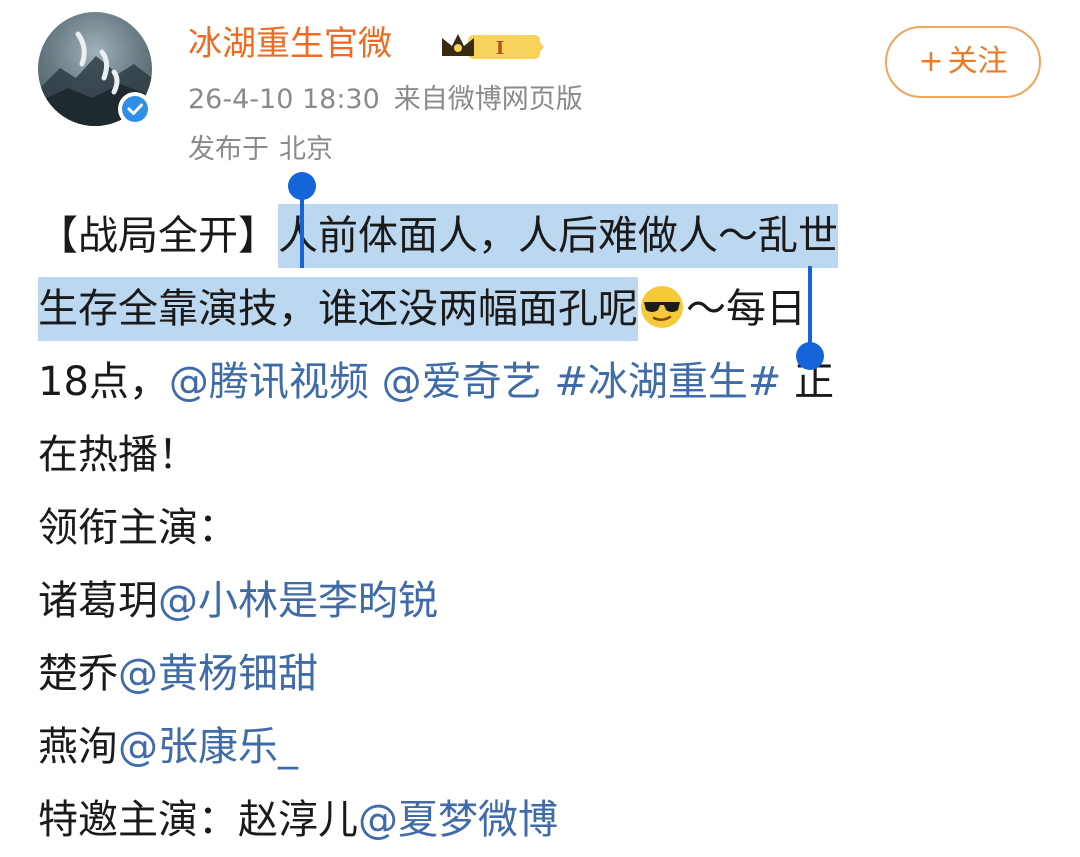 Image resolution: width=1080 pixels, height=857 pixels. Describe the element at coordinates (269, 382) in the screenshot. I see `mention-link: @腾讯视频` at that location.